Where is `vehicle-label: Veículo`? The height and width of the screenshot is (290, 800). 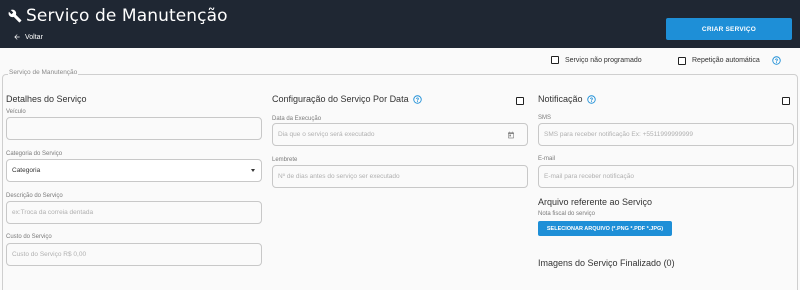
vehicle-label: Veículo is located at coordinates (16, 112).